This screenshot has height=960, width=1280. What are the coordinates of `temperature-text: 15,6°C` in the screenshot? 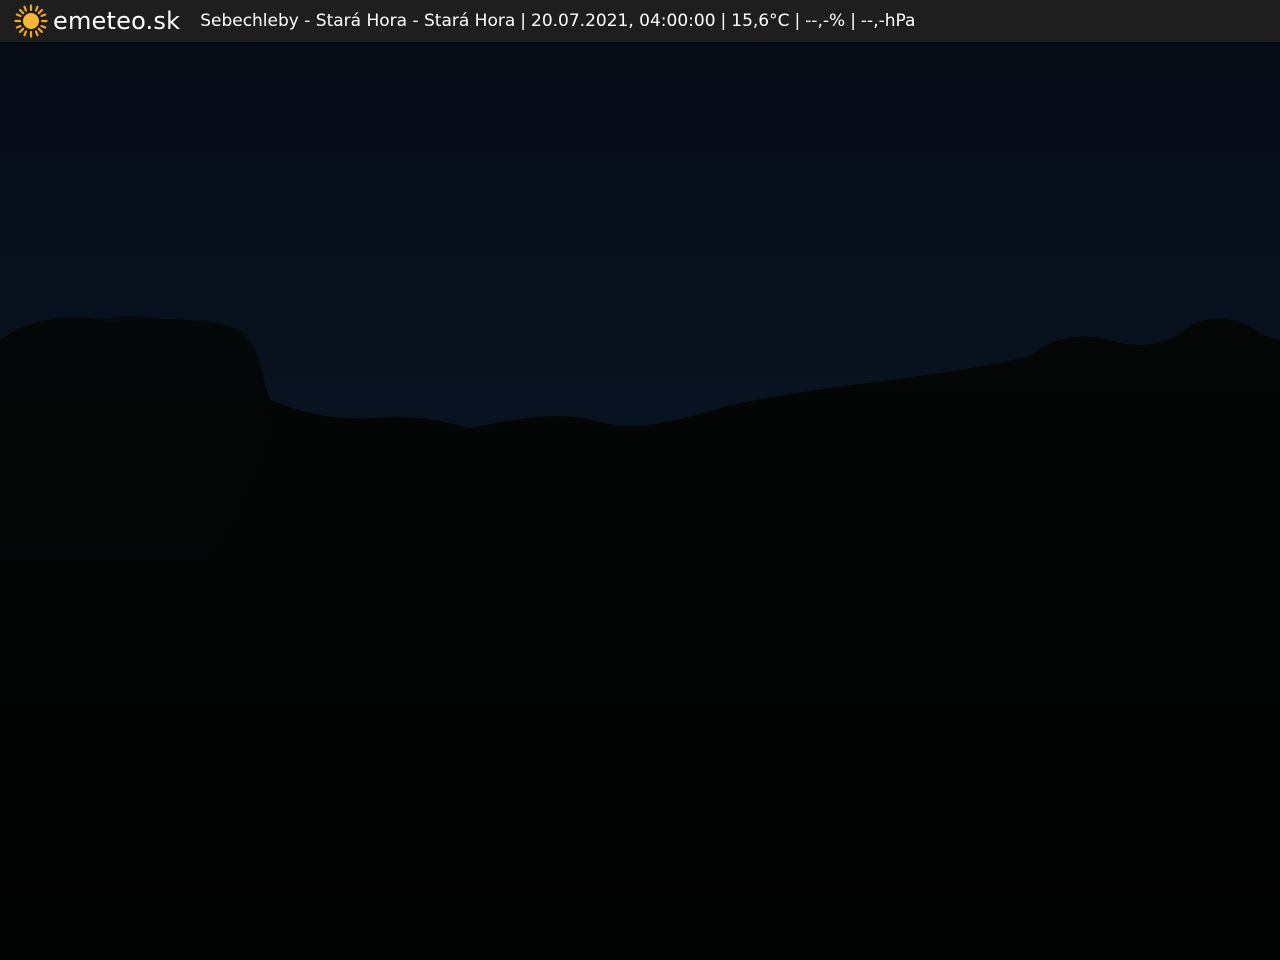 It's located at (760, 21).